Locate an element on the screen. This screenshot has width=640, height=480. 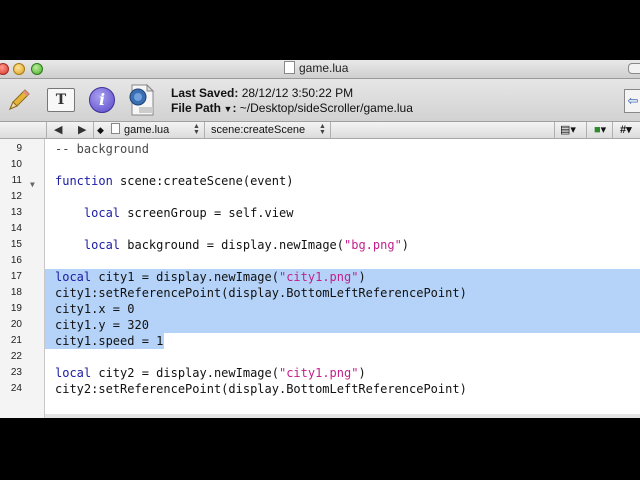
line-number: 21 is located at coordinates (16, 340).